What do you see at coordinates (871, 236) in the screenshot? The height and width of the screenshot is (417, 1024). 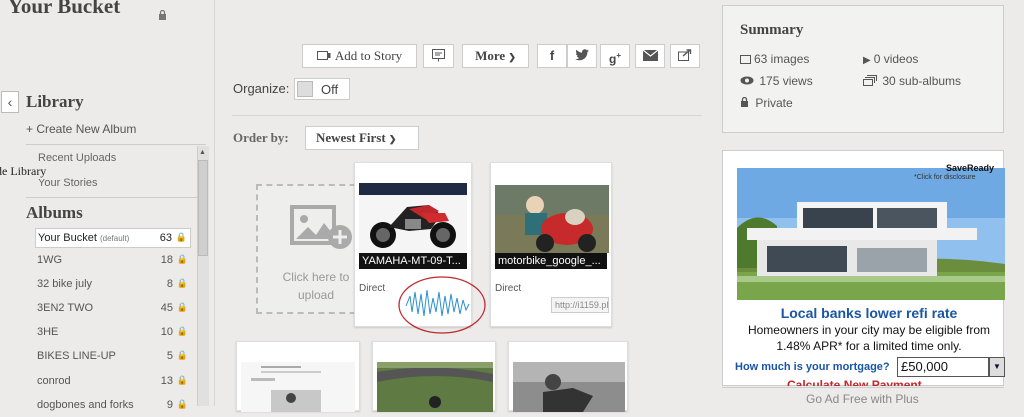 I see `ad-image` at bounding box center [871, 236].